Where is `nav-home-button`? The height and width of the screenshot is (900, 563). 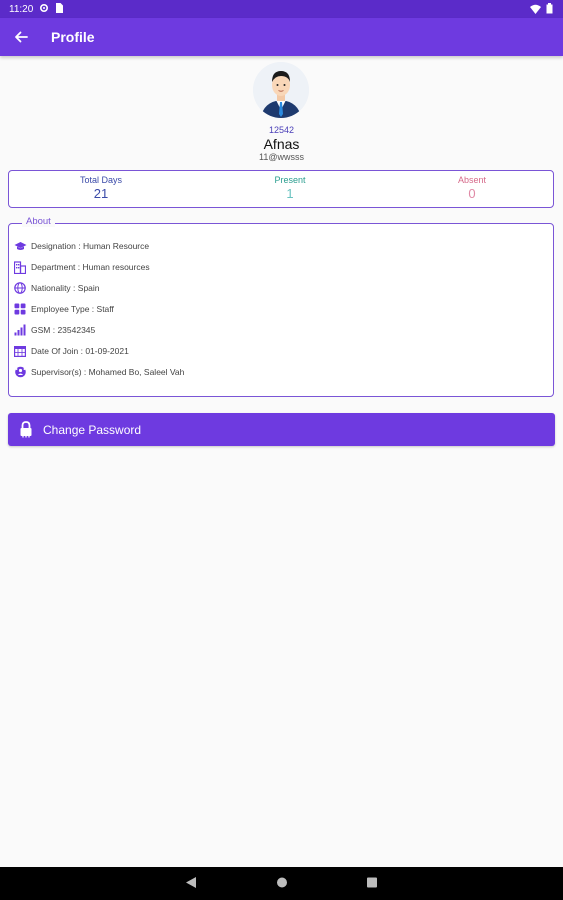 nav-home-button is located at coordinates (282, 885).